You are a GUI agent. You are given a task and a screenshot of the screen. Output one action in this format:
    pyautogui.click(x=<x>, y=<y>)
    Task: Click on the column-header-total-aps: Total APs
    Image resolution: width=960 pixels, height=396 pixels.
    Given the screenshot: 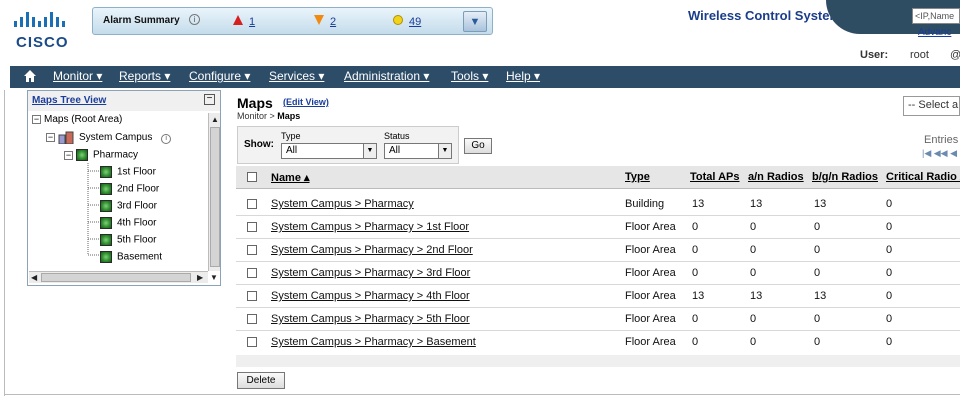 What is the action you would take?
    pyautogui.click(x=715, y=177)
    